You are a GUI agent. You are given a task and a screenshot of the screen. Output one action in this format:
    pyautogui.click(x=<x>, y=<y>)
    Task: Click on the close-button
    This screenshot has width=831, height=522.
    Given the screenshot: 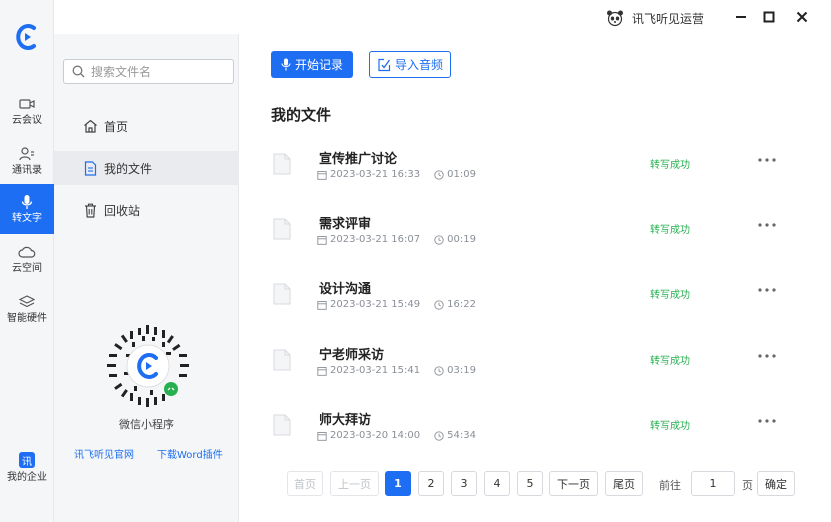 What is the action you would take?
    pyautogui.click(x=802, y=17)
    